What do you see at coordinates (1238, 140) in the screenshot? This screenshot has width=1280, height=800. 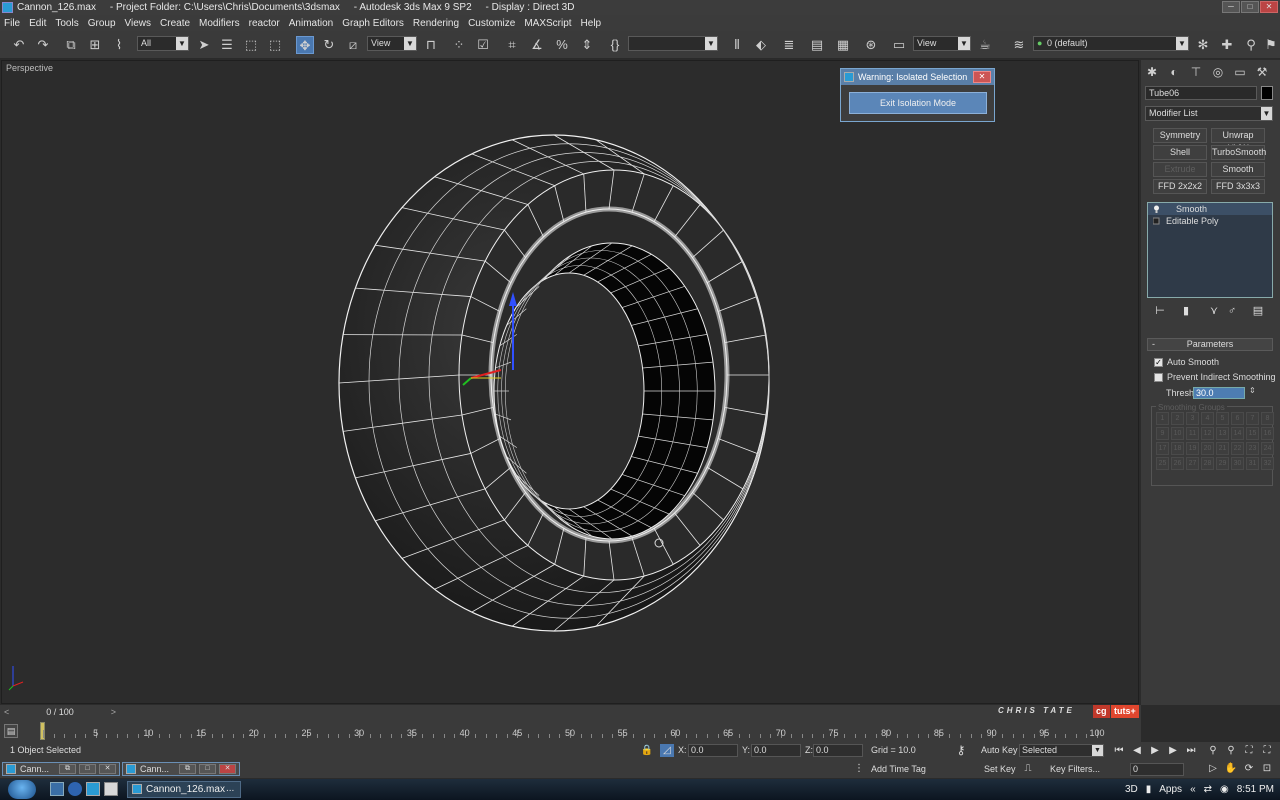 I see `unwrap-uvw-button: Unwrap UVW` at bounding box center [1238, 140].